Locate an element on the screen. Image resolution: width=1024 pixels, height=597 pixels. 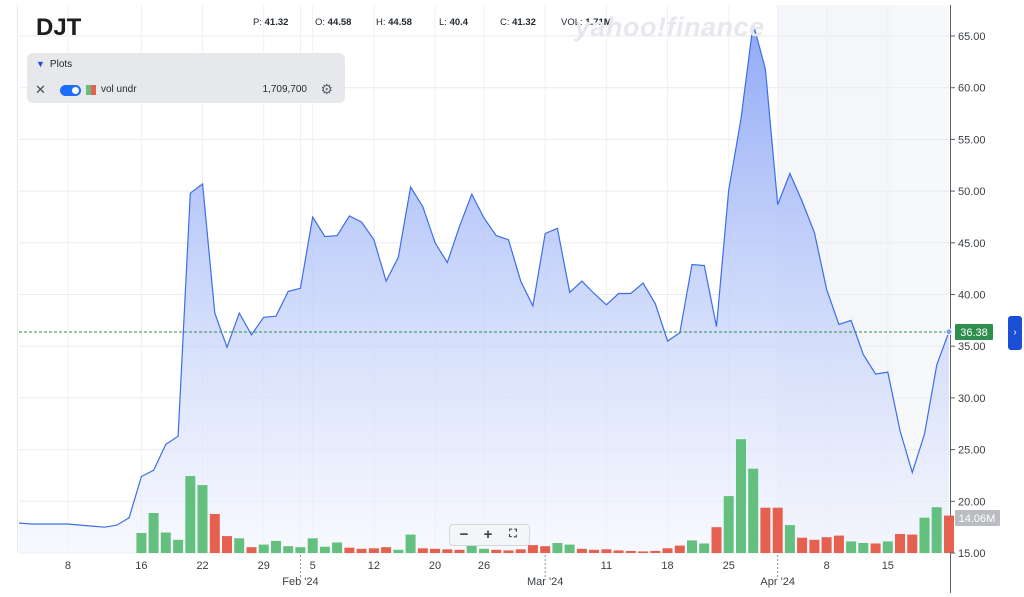
gear-icon: ⚙ is located at coordinates (326, 89).